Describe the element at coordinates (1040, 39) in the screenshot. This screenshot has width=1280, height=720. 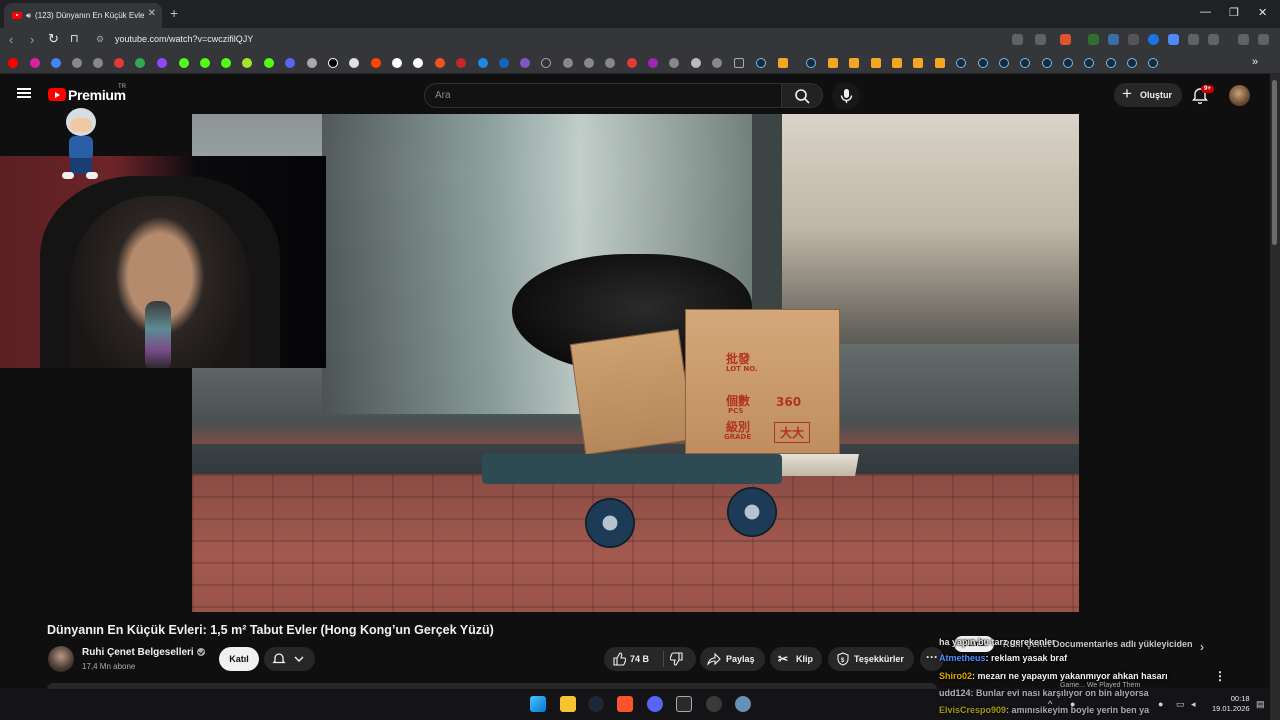
I see `share-icon` at that location.